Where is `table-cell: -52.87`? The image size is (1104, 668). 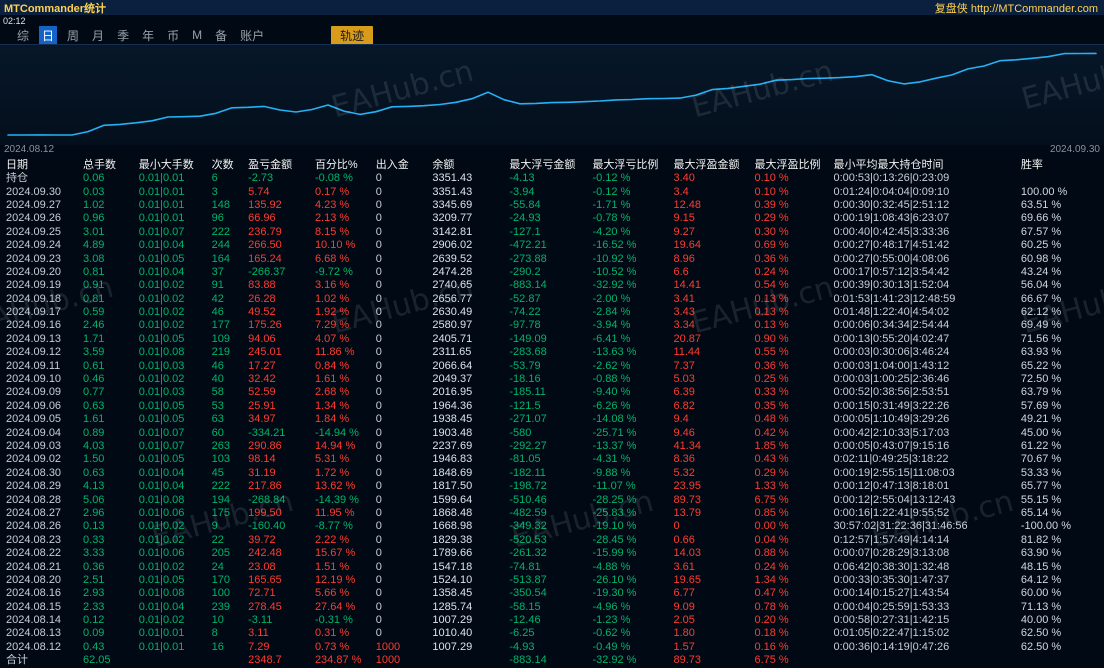 table-cell: -52.87 is located at coordinates (525, 298).